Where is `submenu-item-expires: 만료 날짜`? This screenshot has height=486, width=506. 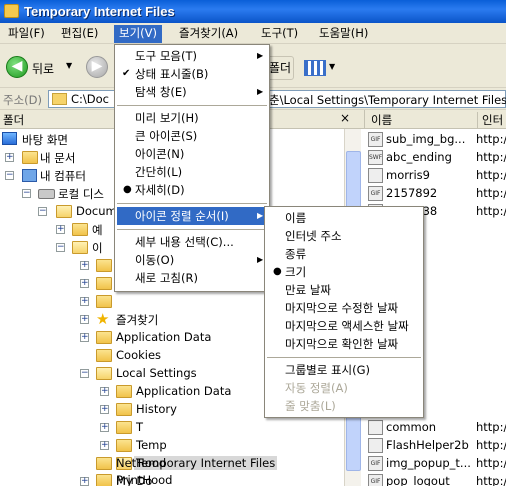
submenu-item-expires: 만료 날짜 is located at coordinates (344, 290).